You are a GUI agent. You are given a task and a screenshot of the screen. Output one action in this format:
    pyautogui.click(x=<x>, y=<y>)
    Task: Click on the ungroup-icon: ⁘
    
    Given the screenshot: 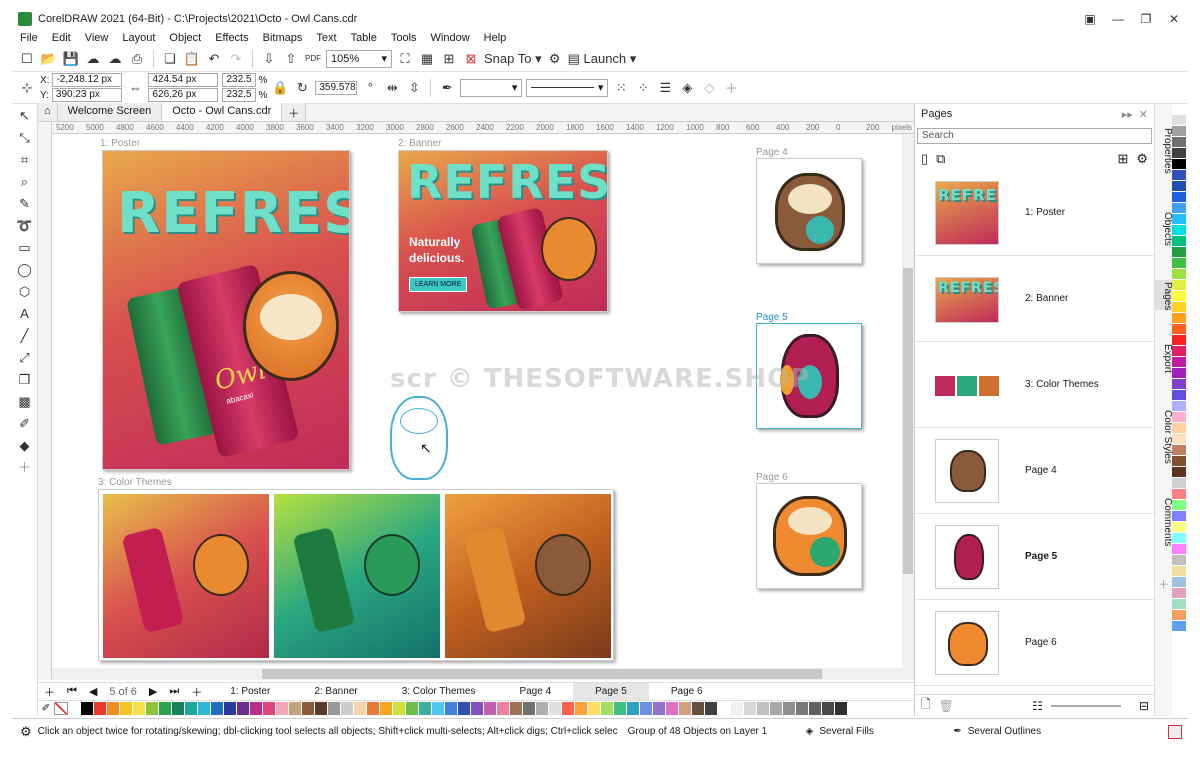 What is the action you would take?
    pyautogui.click(x=643, y=88)
    